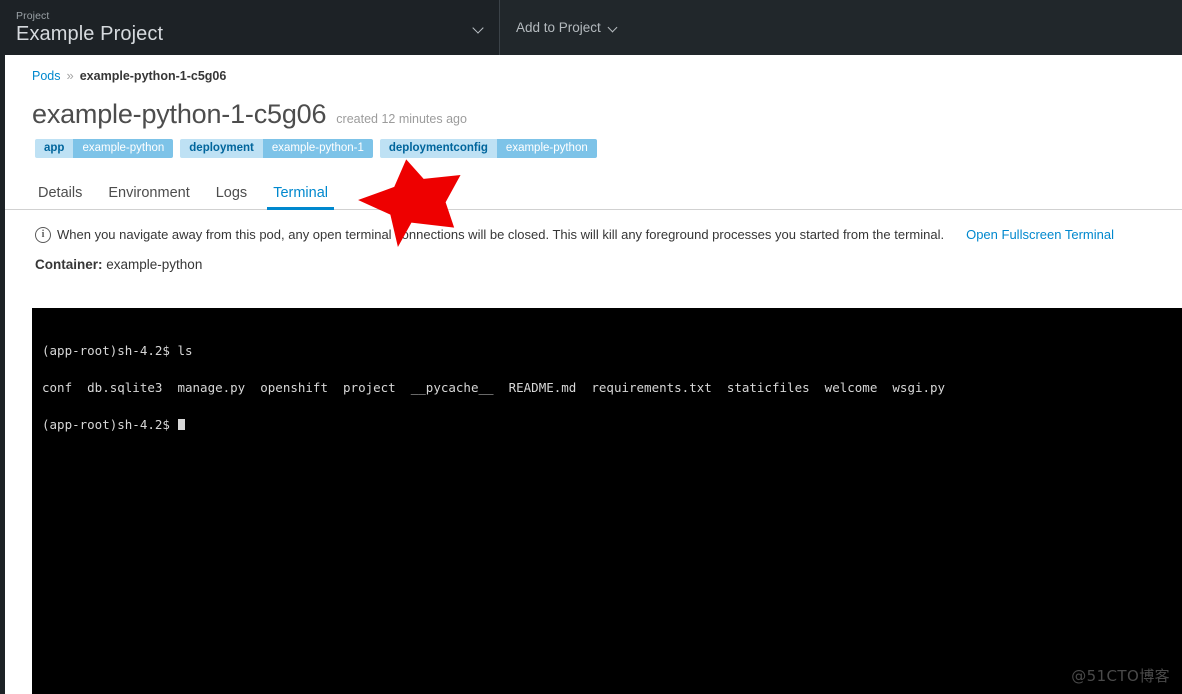  Describe the element at coordinates (43, 234) in the screenshot. I see `info-circle-icon: i` at that location.